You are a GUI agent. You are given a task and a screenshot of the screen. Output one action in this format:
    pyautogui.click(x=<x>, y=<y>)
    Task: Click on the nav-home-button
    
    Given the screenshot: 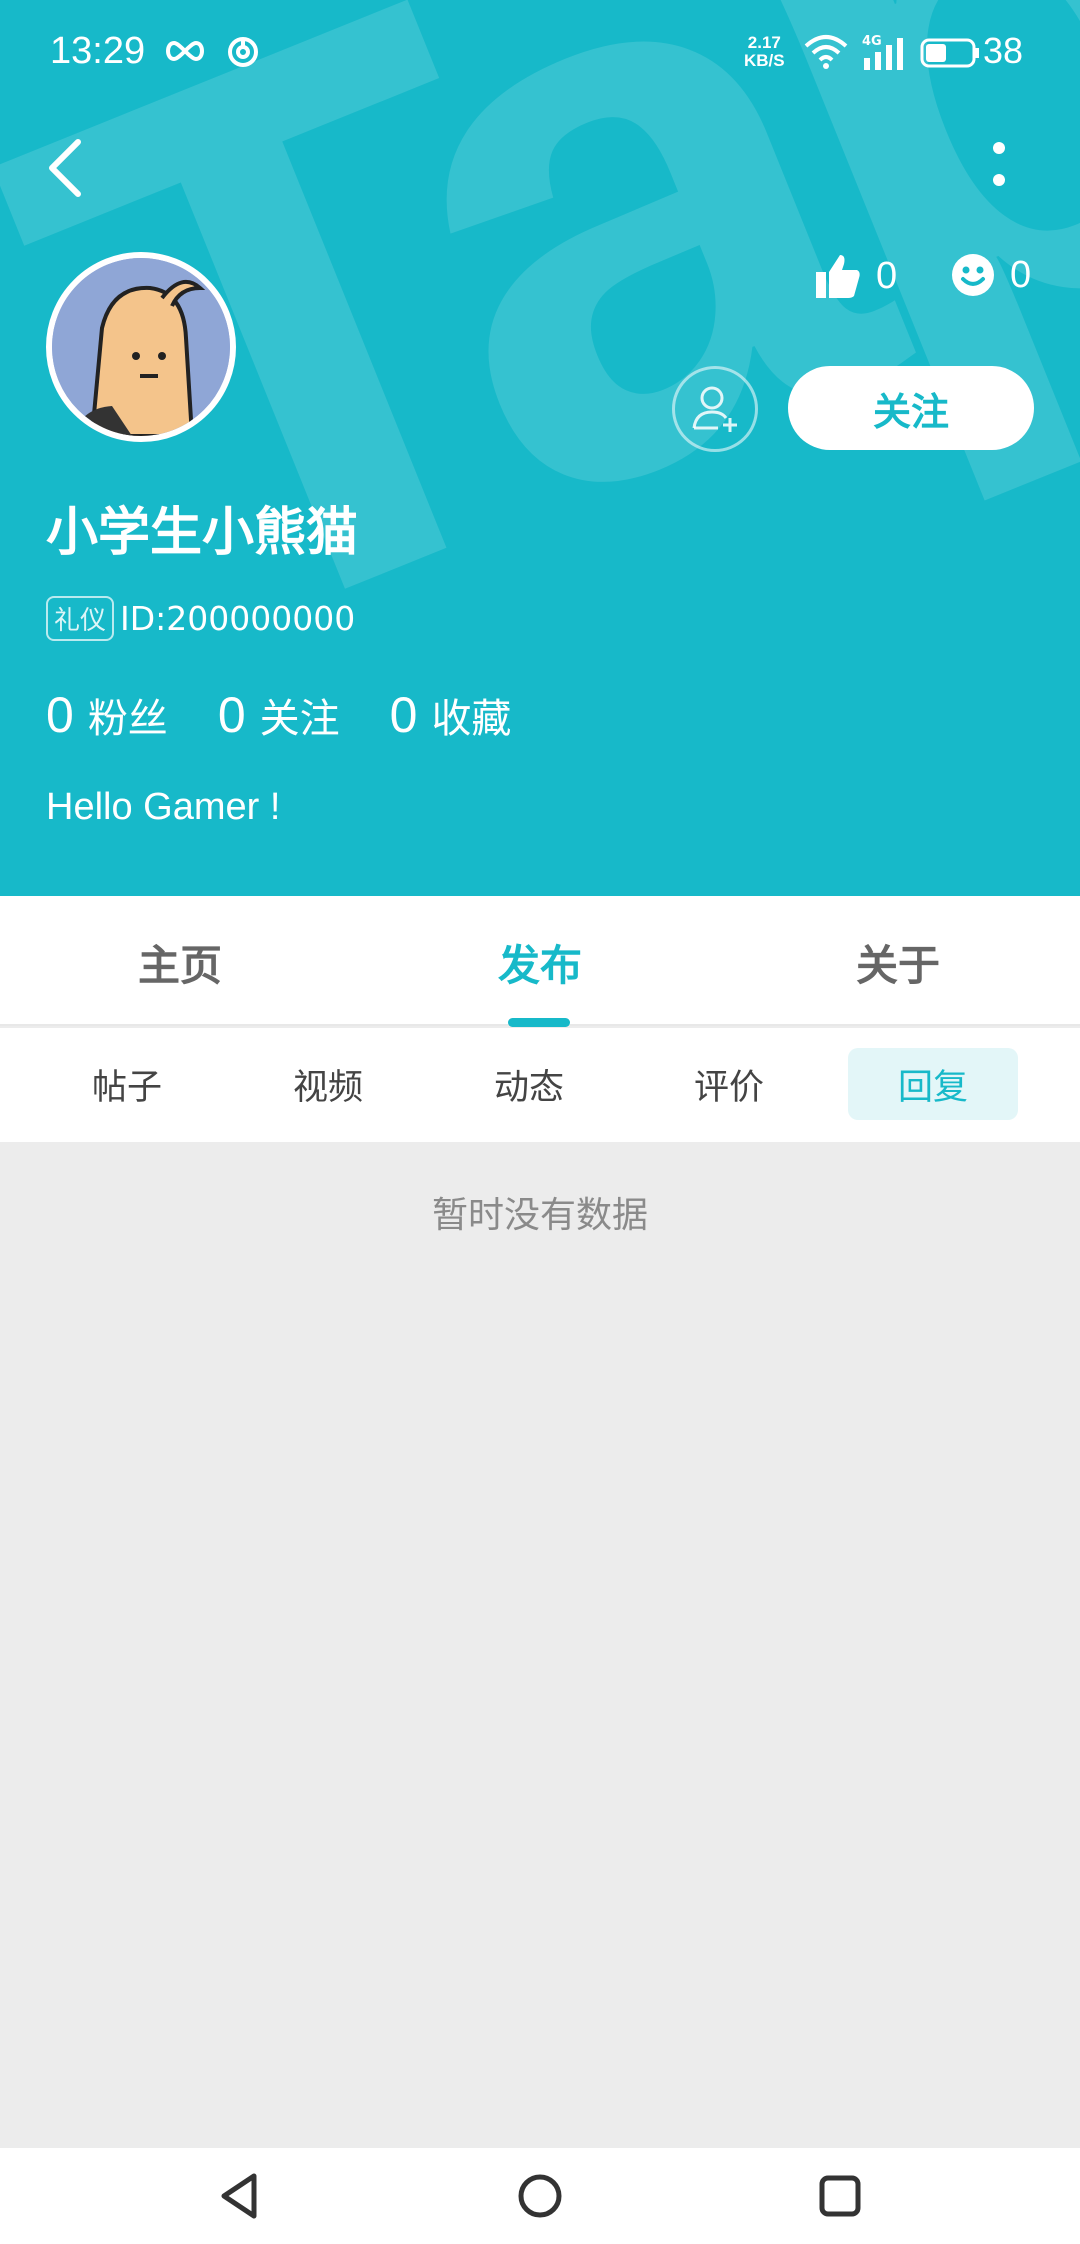 What is the action you would take?
    pyautogui.click(x=540, y=2196)
    